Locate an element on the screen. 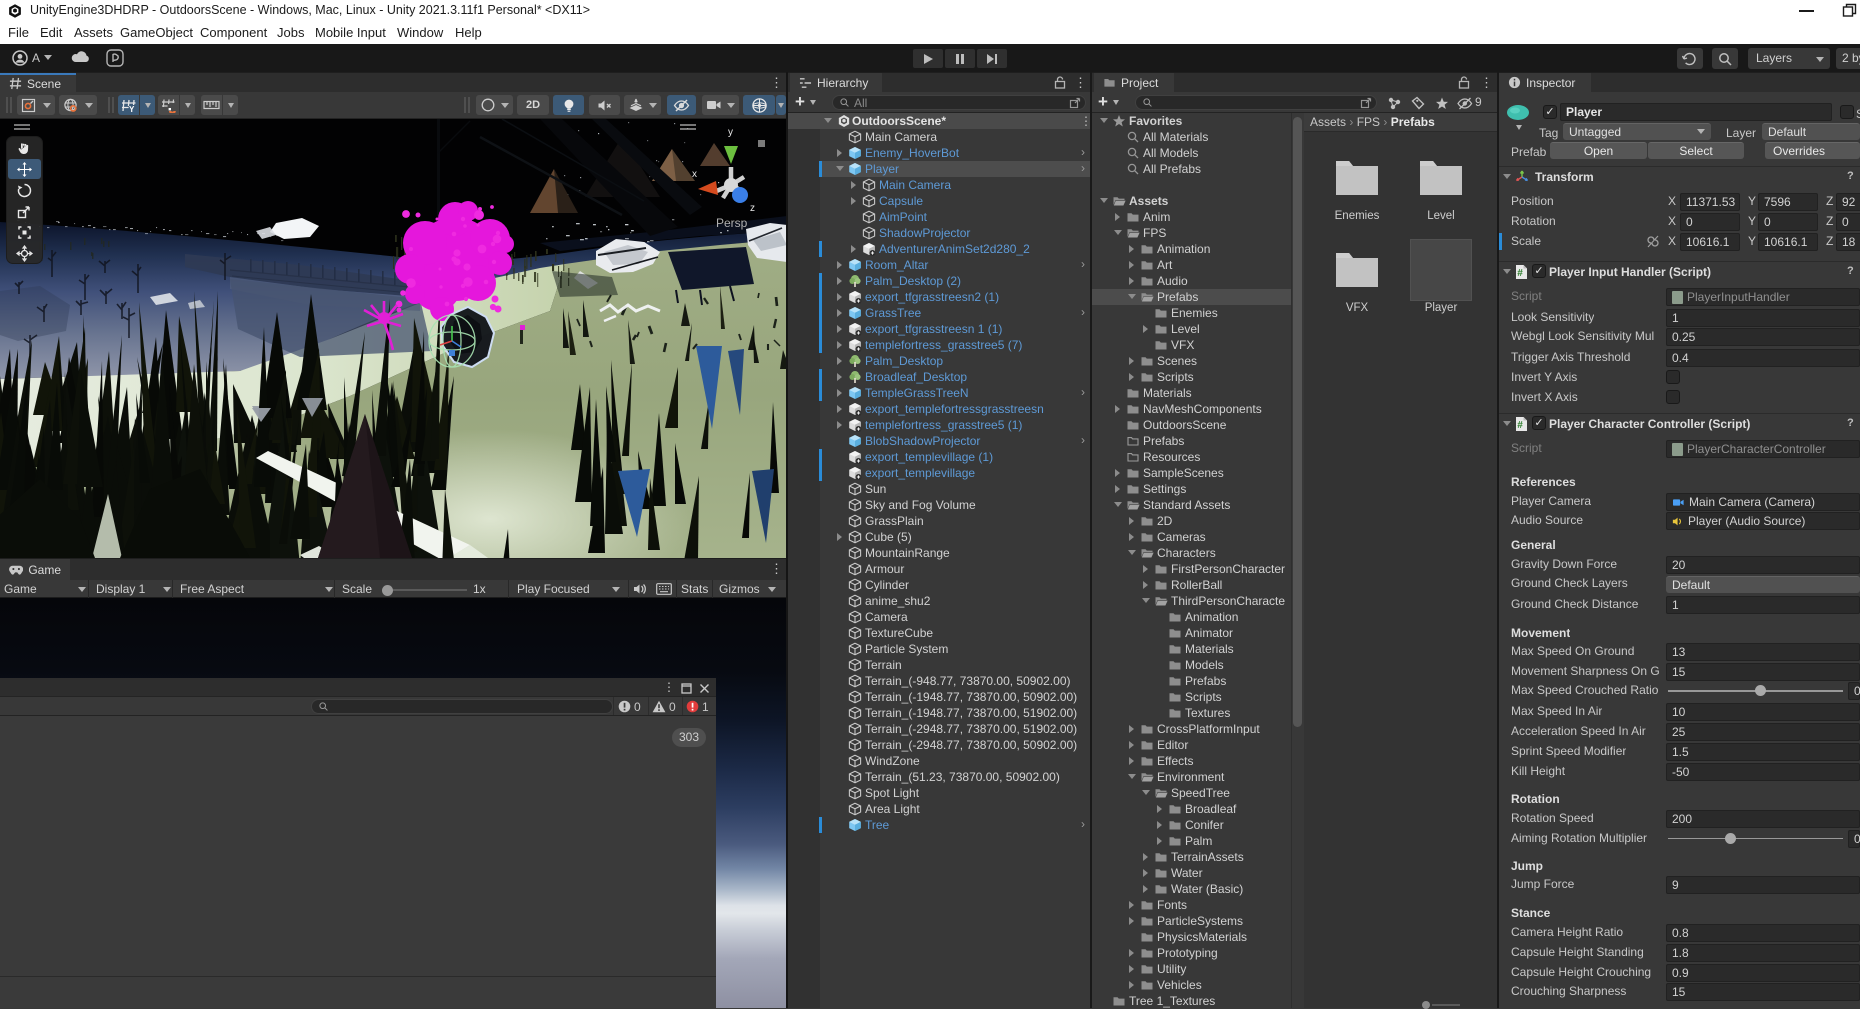  svg-text: y is located at coordinates (730, 132).